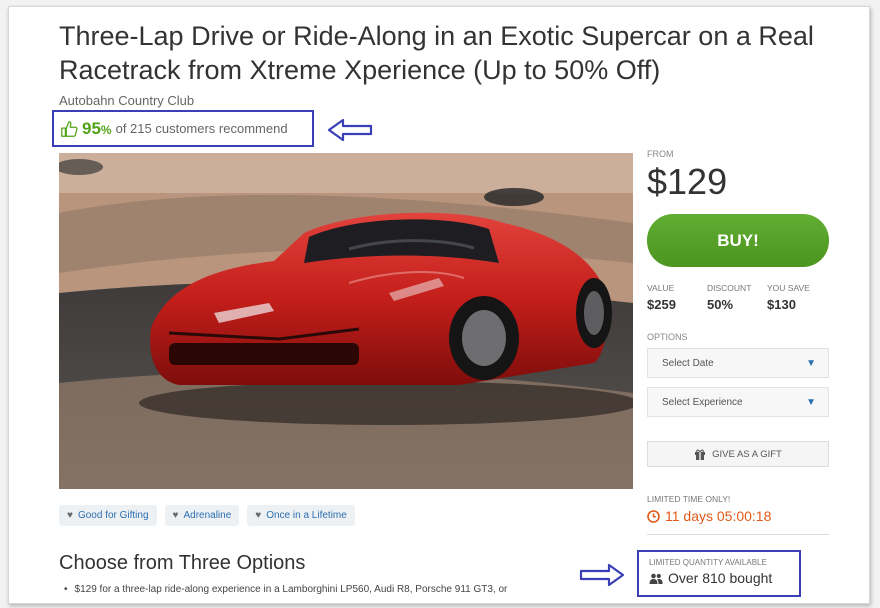 This screenshot has height=608, width=880. Describe the element at coordinates (660, 154) in the screenshot. I see `from-label: FROM` at that location.